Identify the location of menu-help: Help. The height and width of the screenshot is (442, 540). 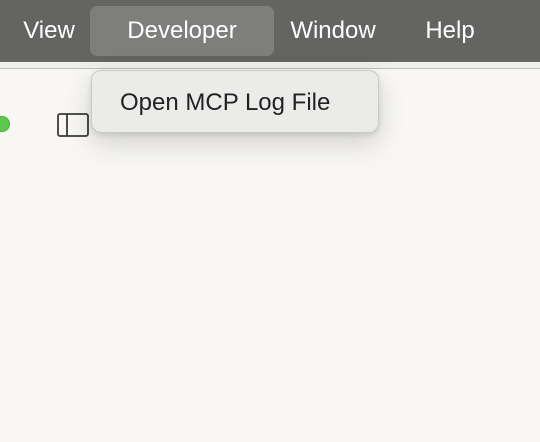
(450, 31).